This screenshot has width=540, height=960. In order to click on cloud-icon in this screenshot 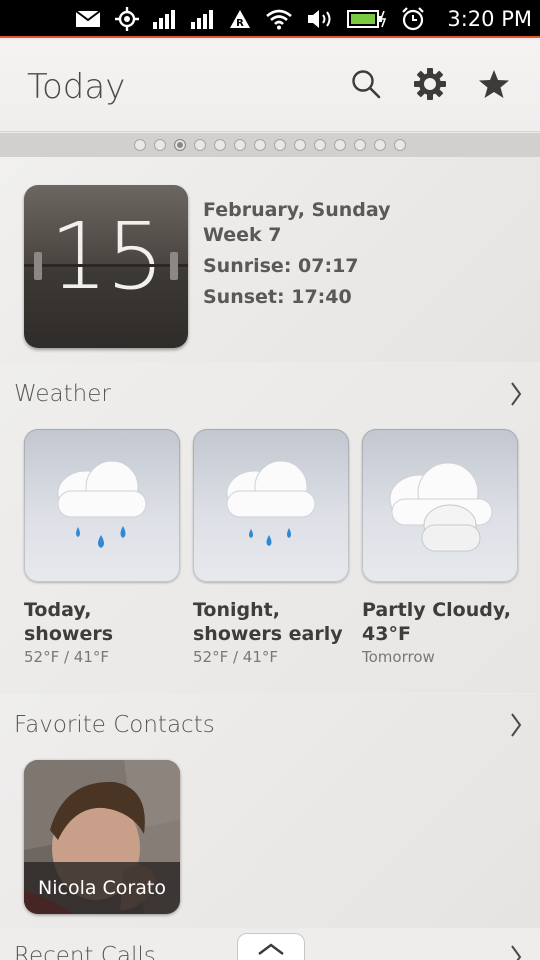, I will do `click(441, 507)`.